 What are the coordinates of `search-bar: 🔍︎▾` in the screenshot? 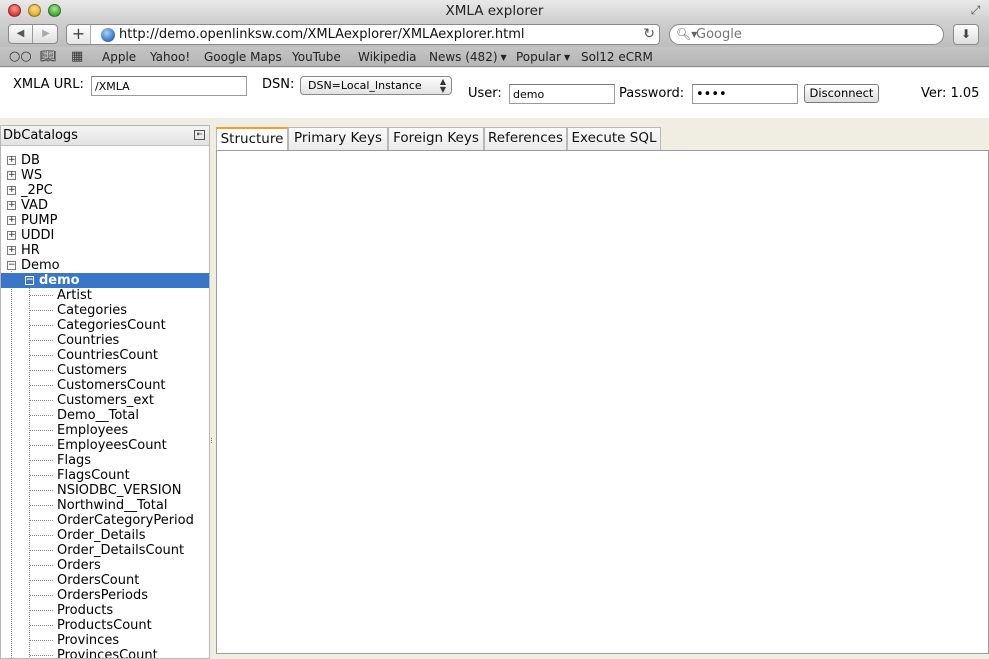 It's located at (806, 34).